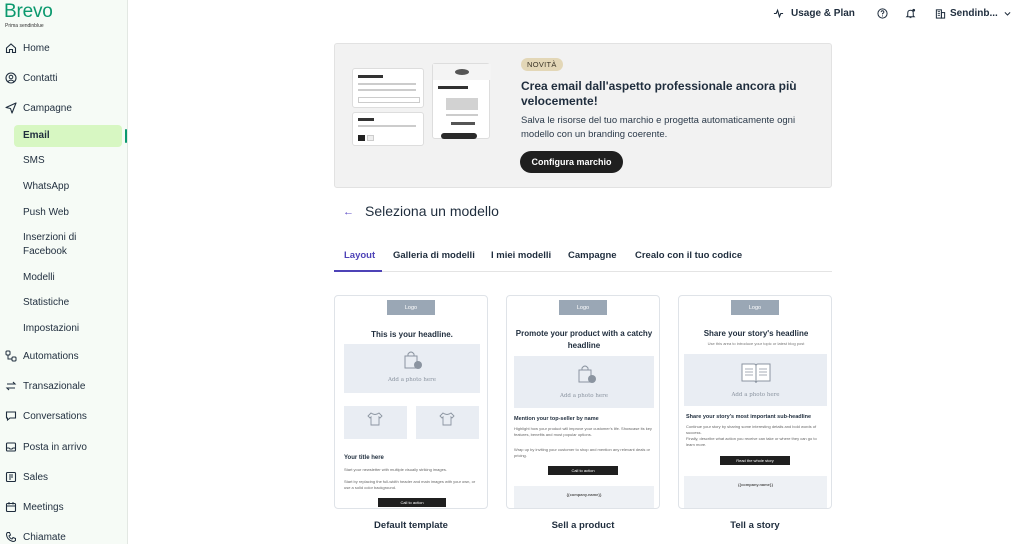  What do you see at coordinates (28, 11) in the screenshot?
I see `logo-text: Brevo` at bounding box center [28, 11].